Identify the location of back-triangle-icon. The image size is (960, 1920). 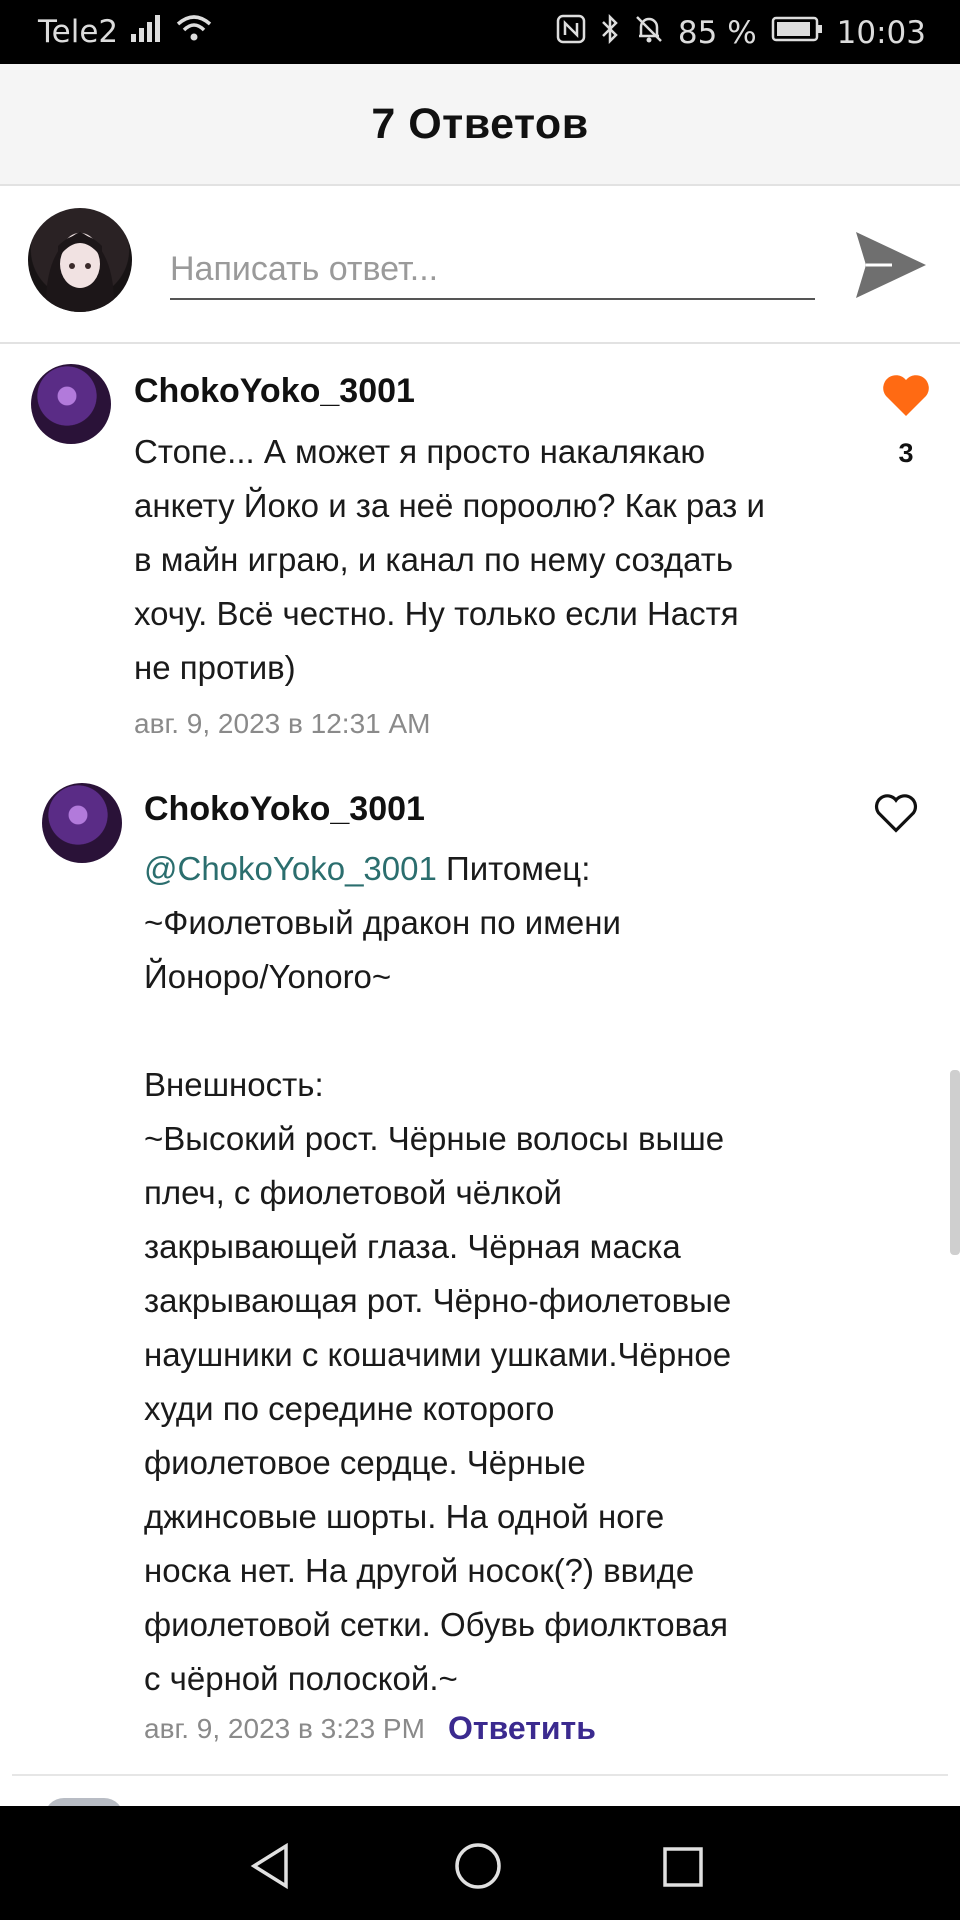
(270, 1868).